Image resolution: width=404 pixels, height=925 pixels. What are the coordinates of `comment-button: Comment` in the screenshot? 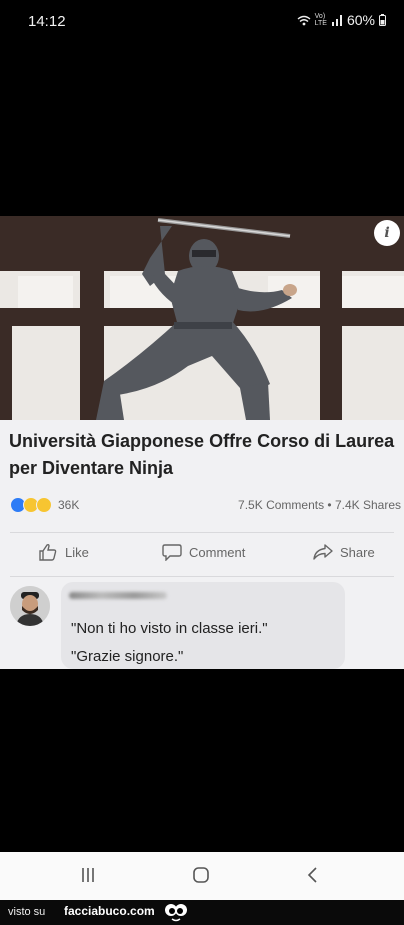 It's located at (203, 552).